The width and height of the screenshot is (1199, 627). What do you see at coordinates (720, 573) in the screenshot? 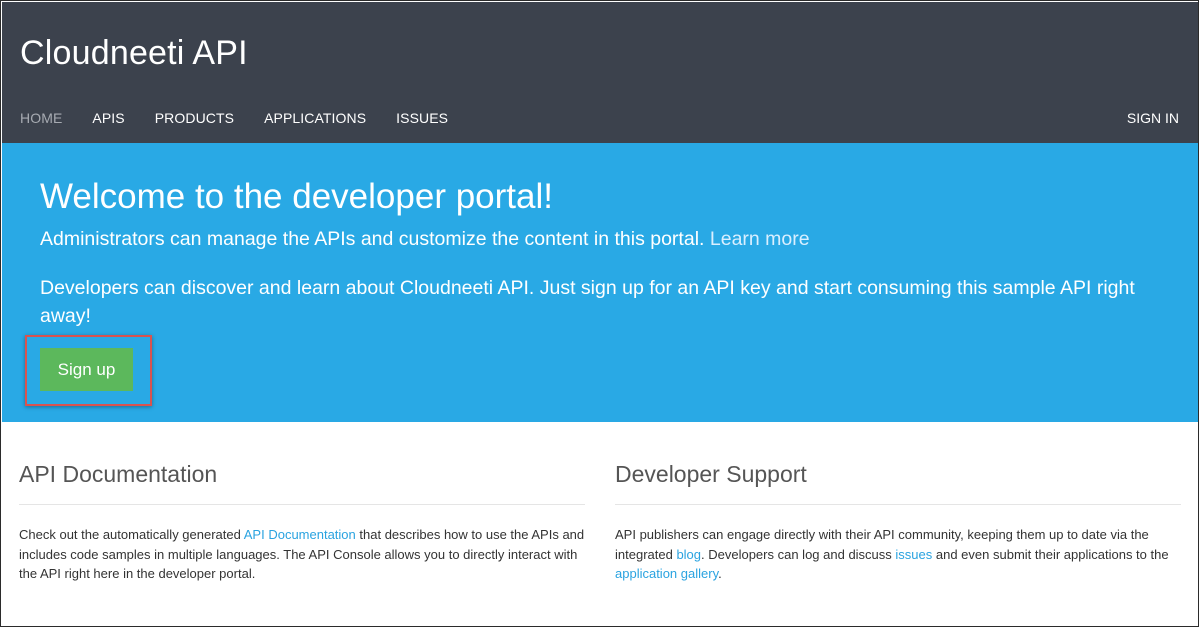
I see `support-text-4: .` at bounding box center [720, 573].